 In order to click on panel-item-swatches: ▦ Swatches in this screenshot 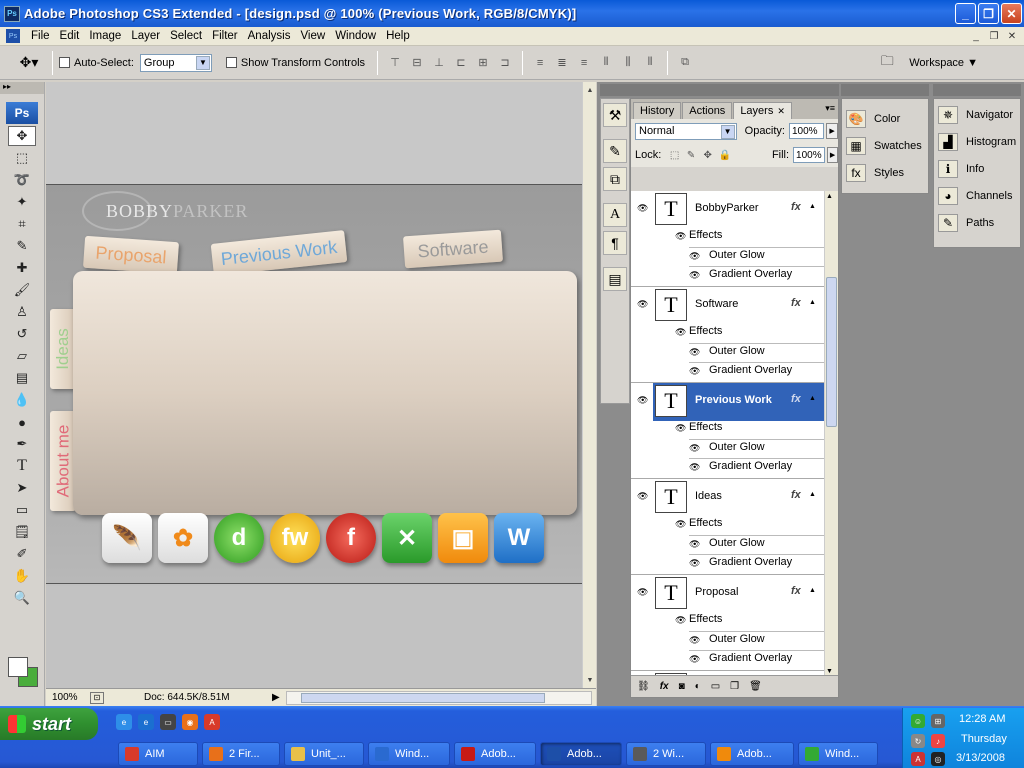, I will do `click(885, 145)`.